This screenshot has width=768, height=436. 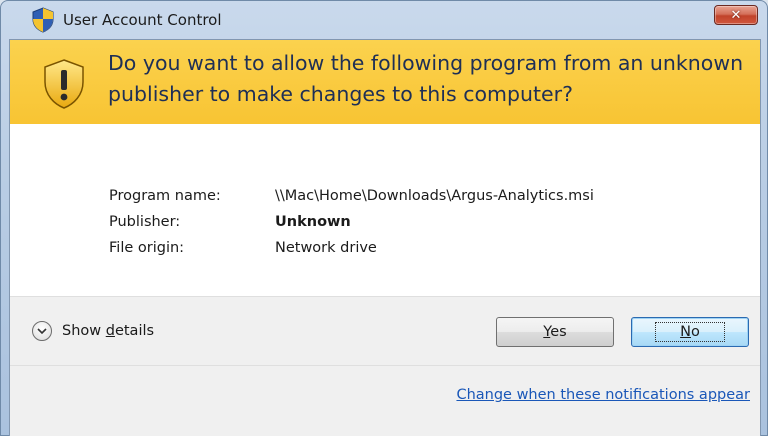 I want to click on close-button: ✕, so click(x=736, y=15).